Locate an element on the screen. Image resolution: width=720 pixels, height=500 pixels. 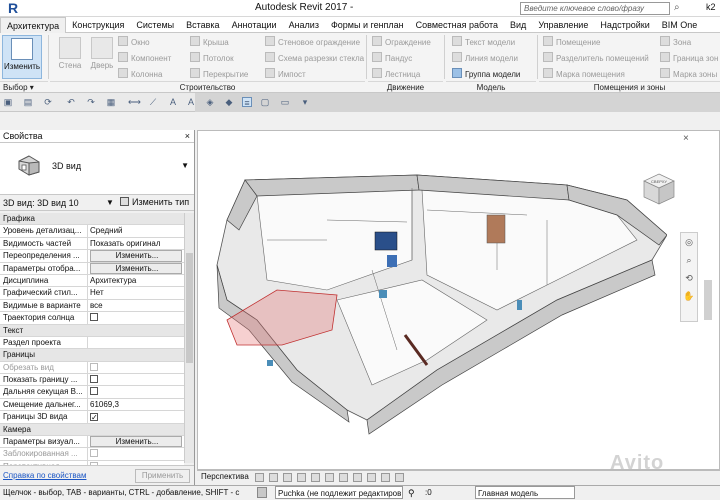
view-selector: 3D вид: 3D вид 10 is located at coordinates (41, 203).